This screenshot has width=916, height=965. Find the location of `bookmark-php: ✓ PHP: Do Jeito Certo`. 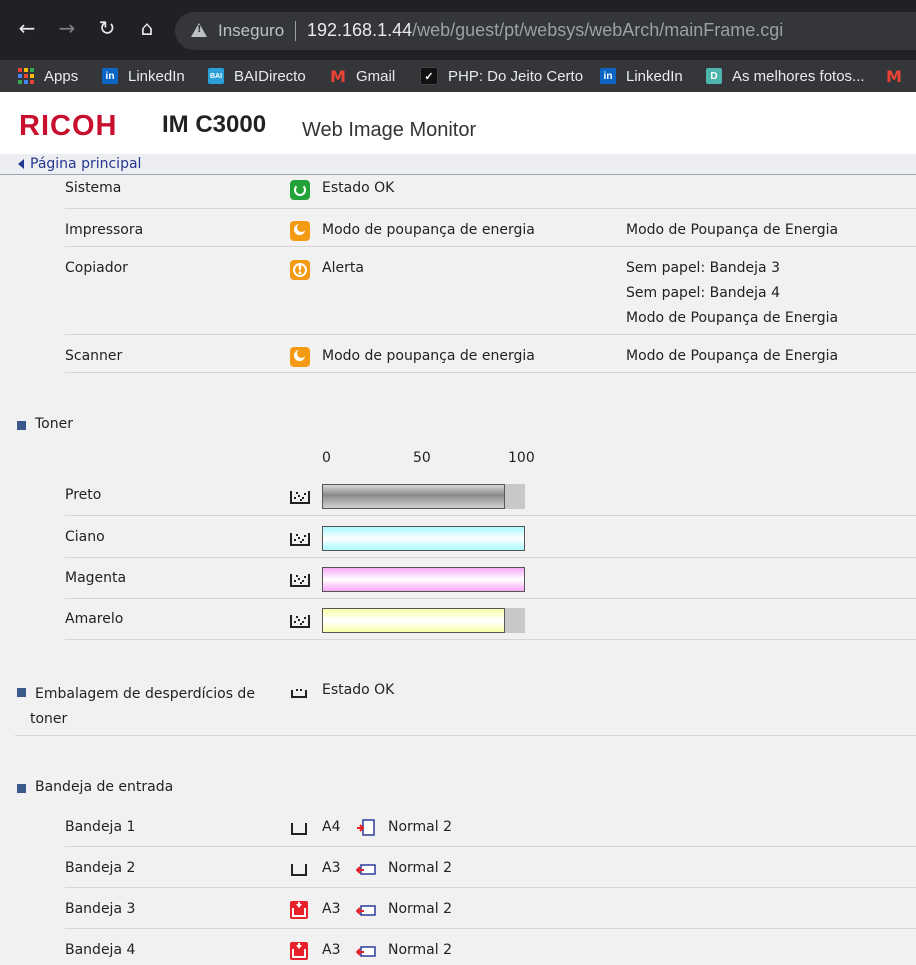

bookmark-php: ✓ PHP: Do Jeito Certo is located at coordinates (501, 76).